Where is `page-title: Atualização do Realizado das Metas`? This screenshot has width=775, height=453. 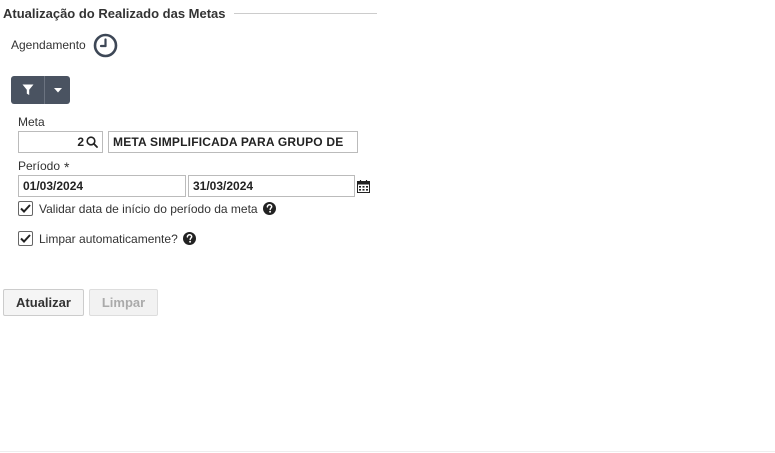
page-title: Atualização do Realizado das Metas is located at coordinates (114, 13).